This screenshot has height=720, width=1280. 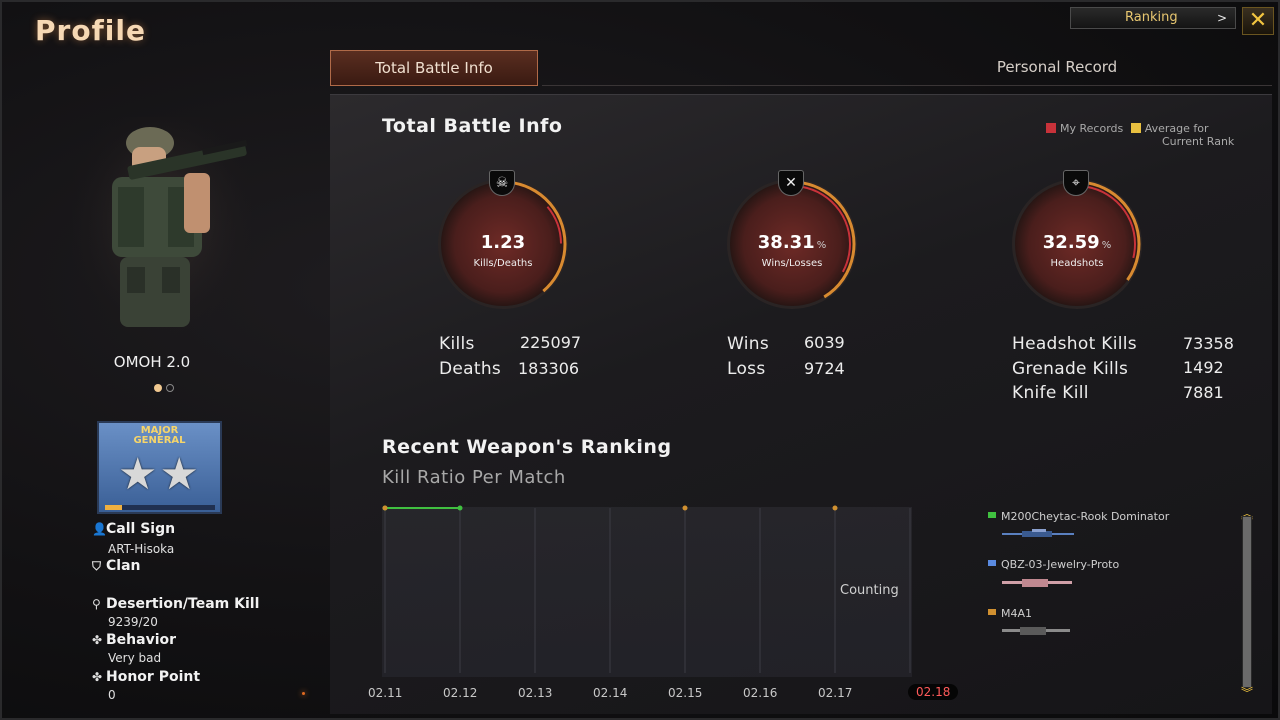 What do you see at coordinates (385, 693) in the screenshot?
I see `x-axis-tick: 02.11` at bounding box center [385, 693].